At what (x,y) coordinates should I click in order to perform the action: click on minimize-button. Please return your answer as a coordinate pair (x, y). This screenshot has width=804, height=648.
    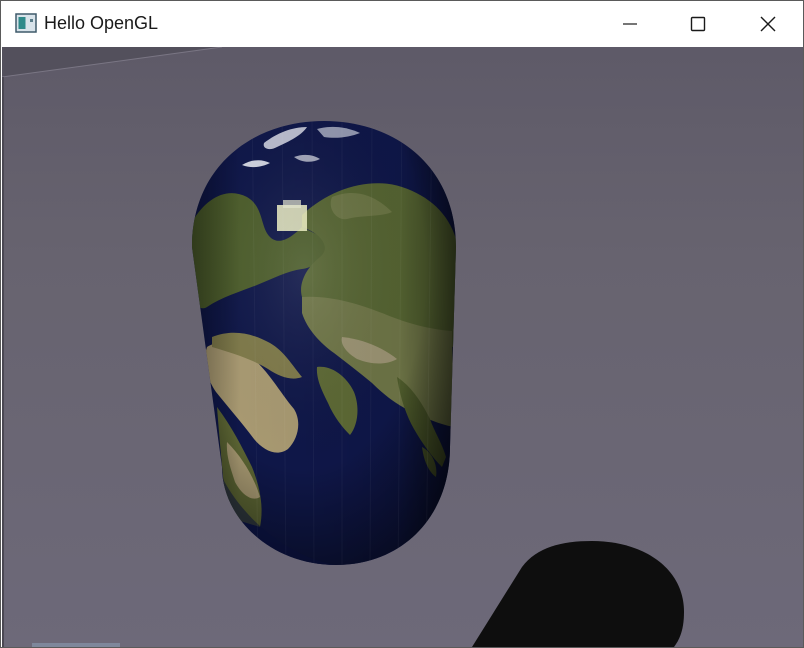
    Looking at the image, I should click on (630, 23).